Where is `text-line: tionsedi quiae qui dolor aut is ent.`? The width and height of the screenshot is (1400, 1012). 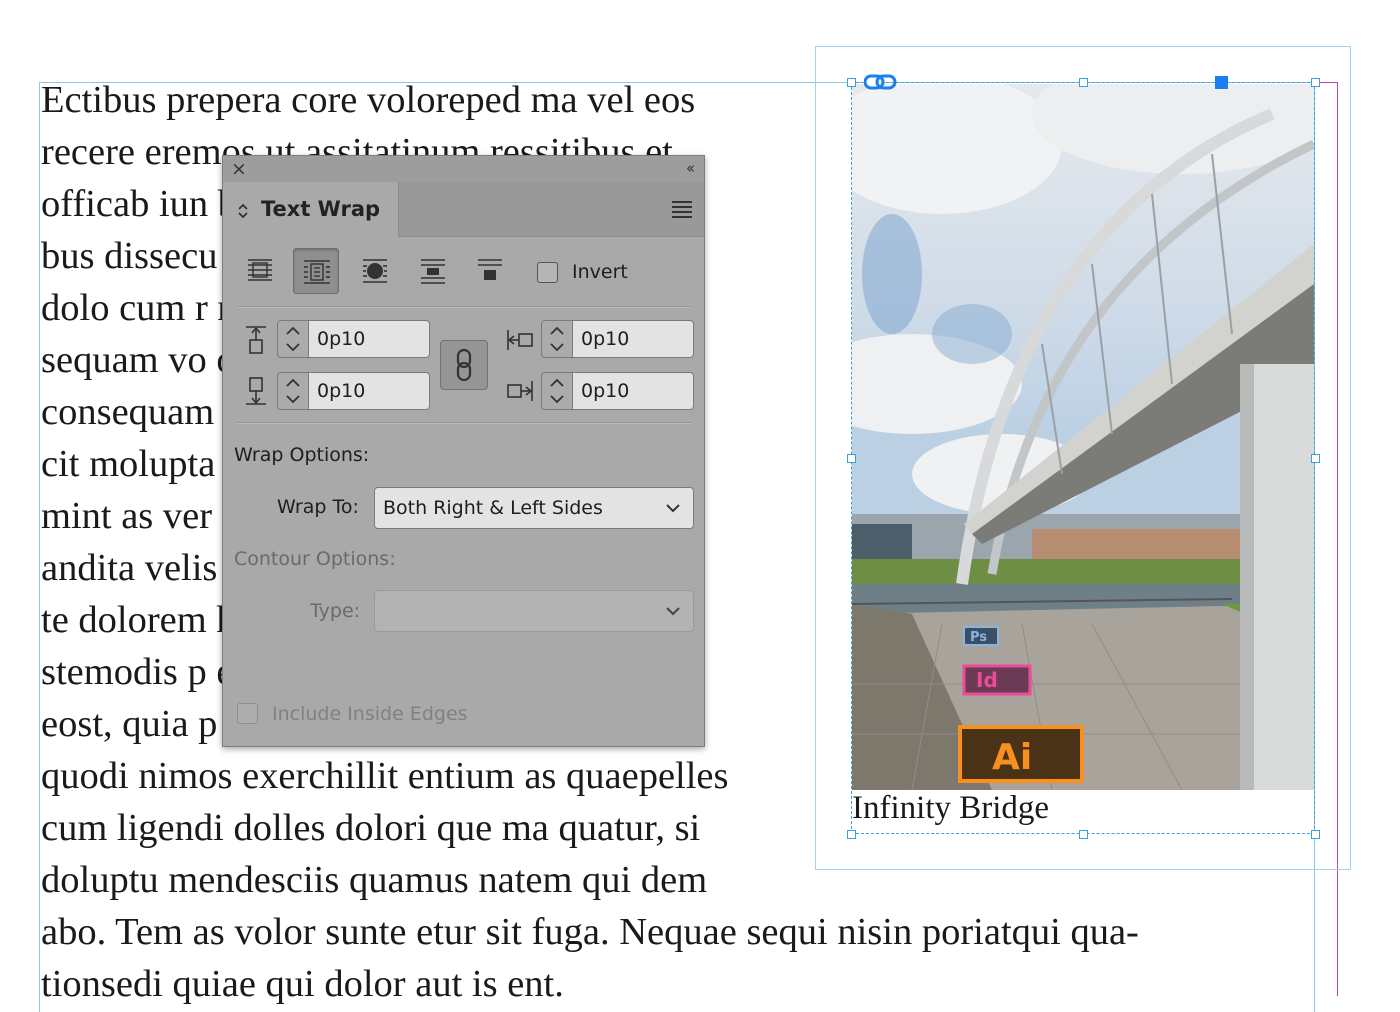
text-line: tionsedi quiae qui dolor aut is ent. is located at coordinates (302, 984).